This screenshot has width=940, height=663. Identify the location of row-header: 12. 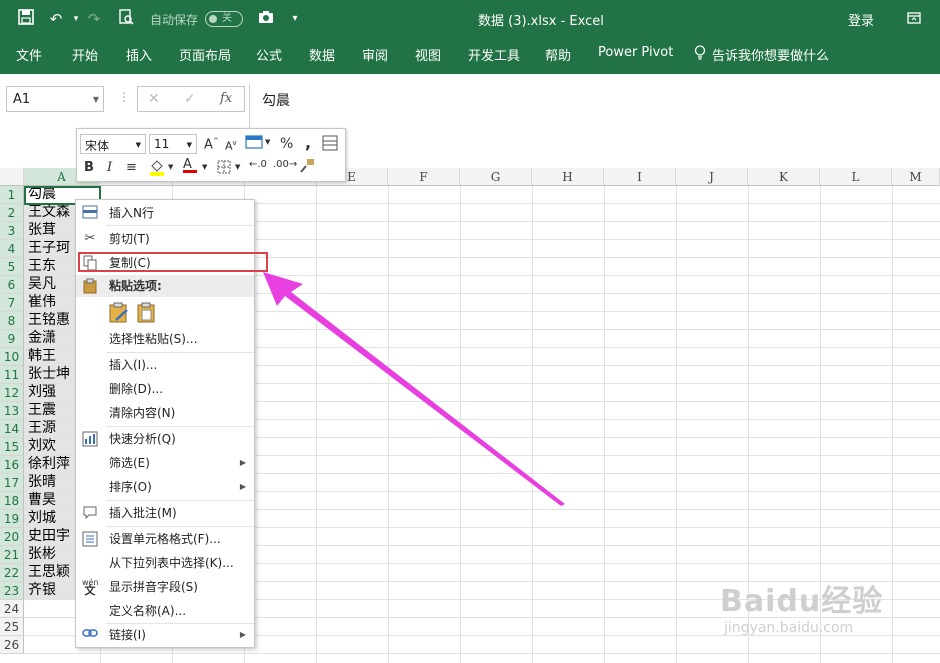
(12, 393).